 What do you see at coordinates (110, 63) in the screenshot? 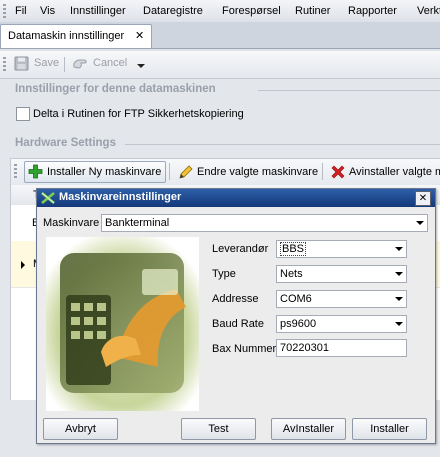
I see `cancel-label: Cancel` at bounding box center [110, 63].